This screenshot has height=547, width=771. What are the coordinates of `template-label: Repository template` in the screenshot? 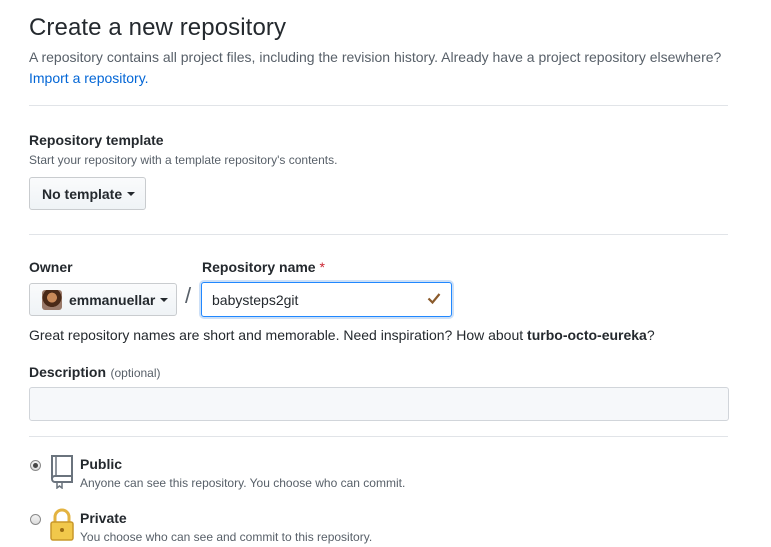 It's located at (96, 140).